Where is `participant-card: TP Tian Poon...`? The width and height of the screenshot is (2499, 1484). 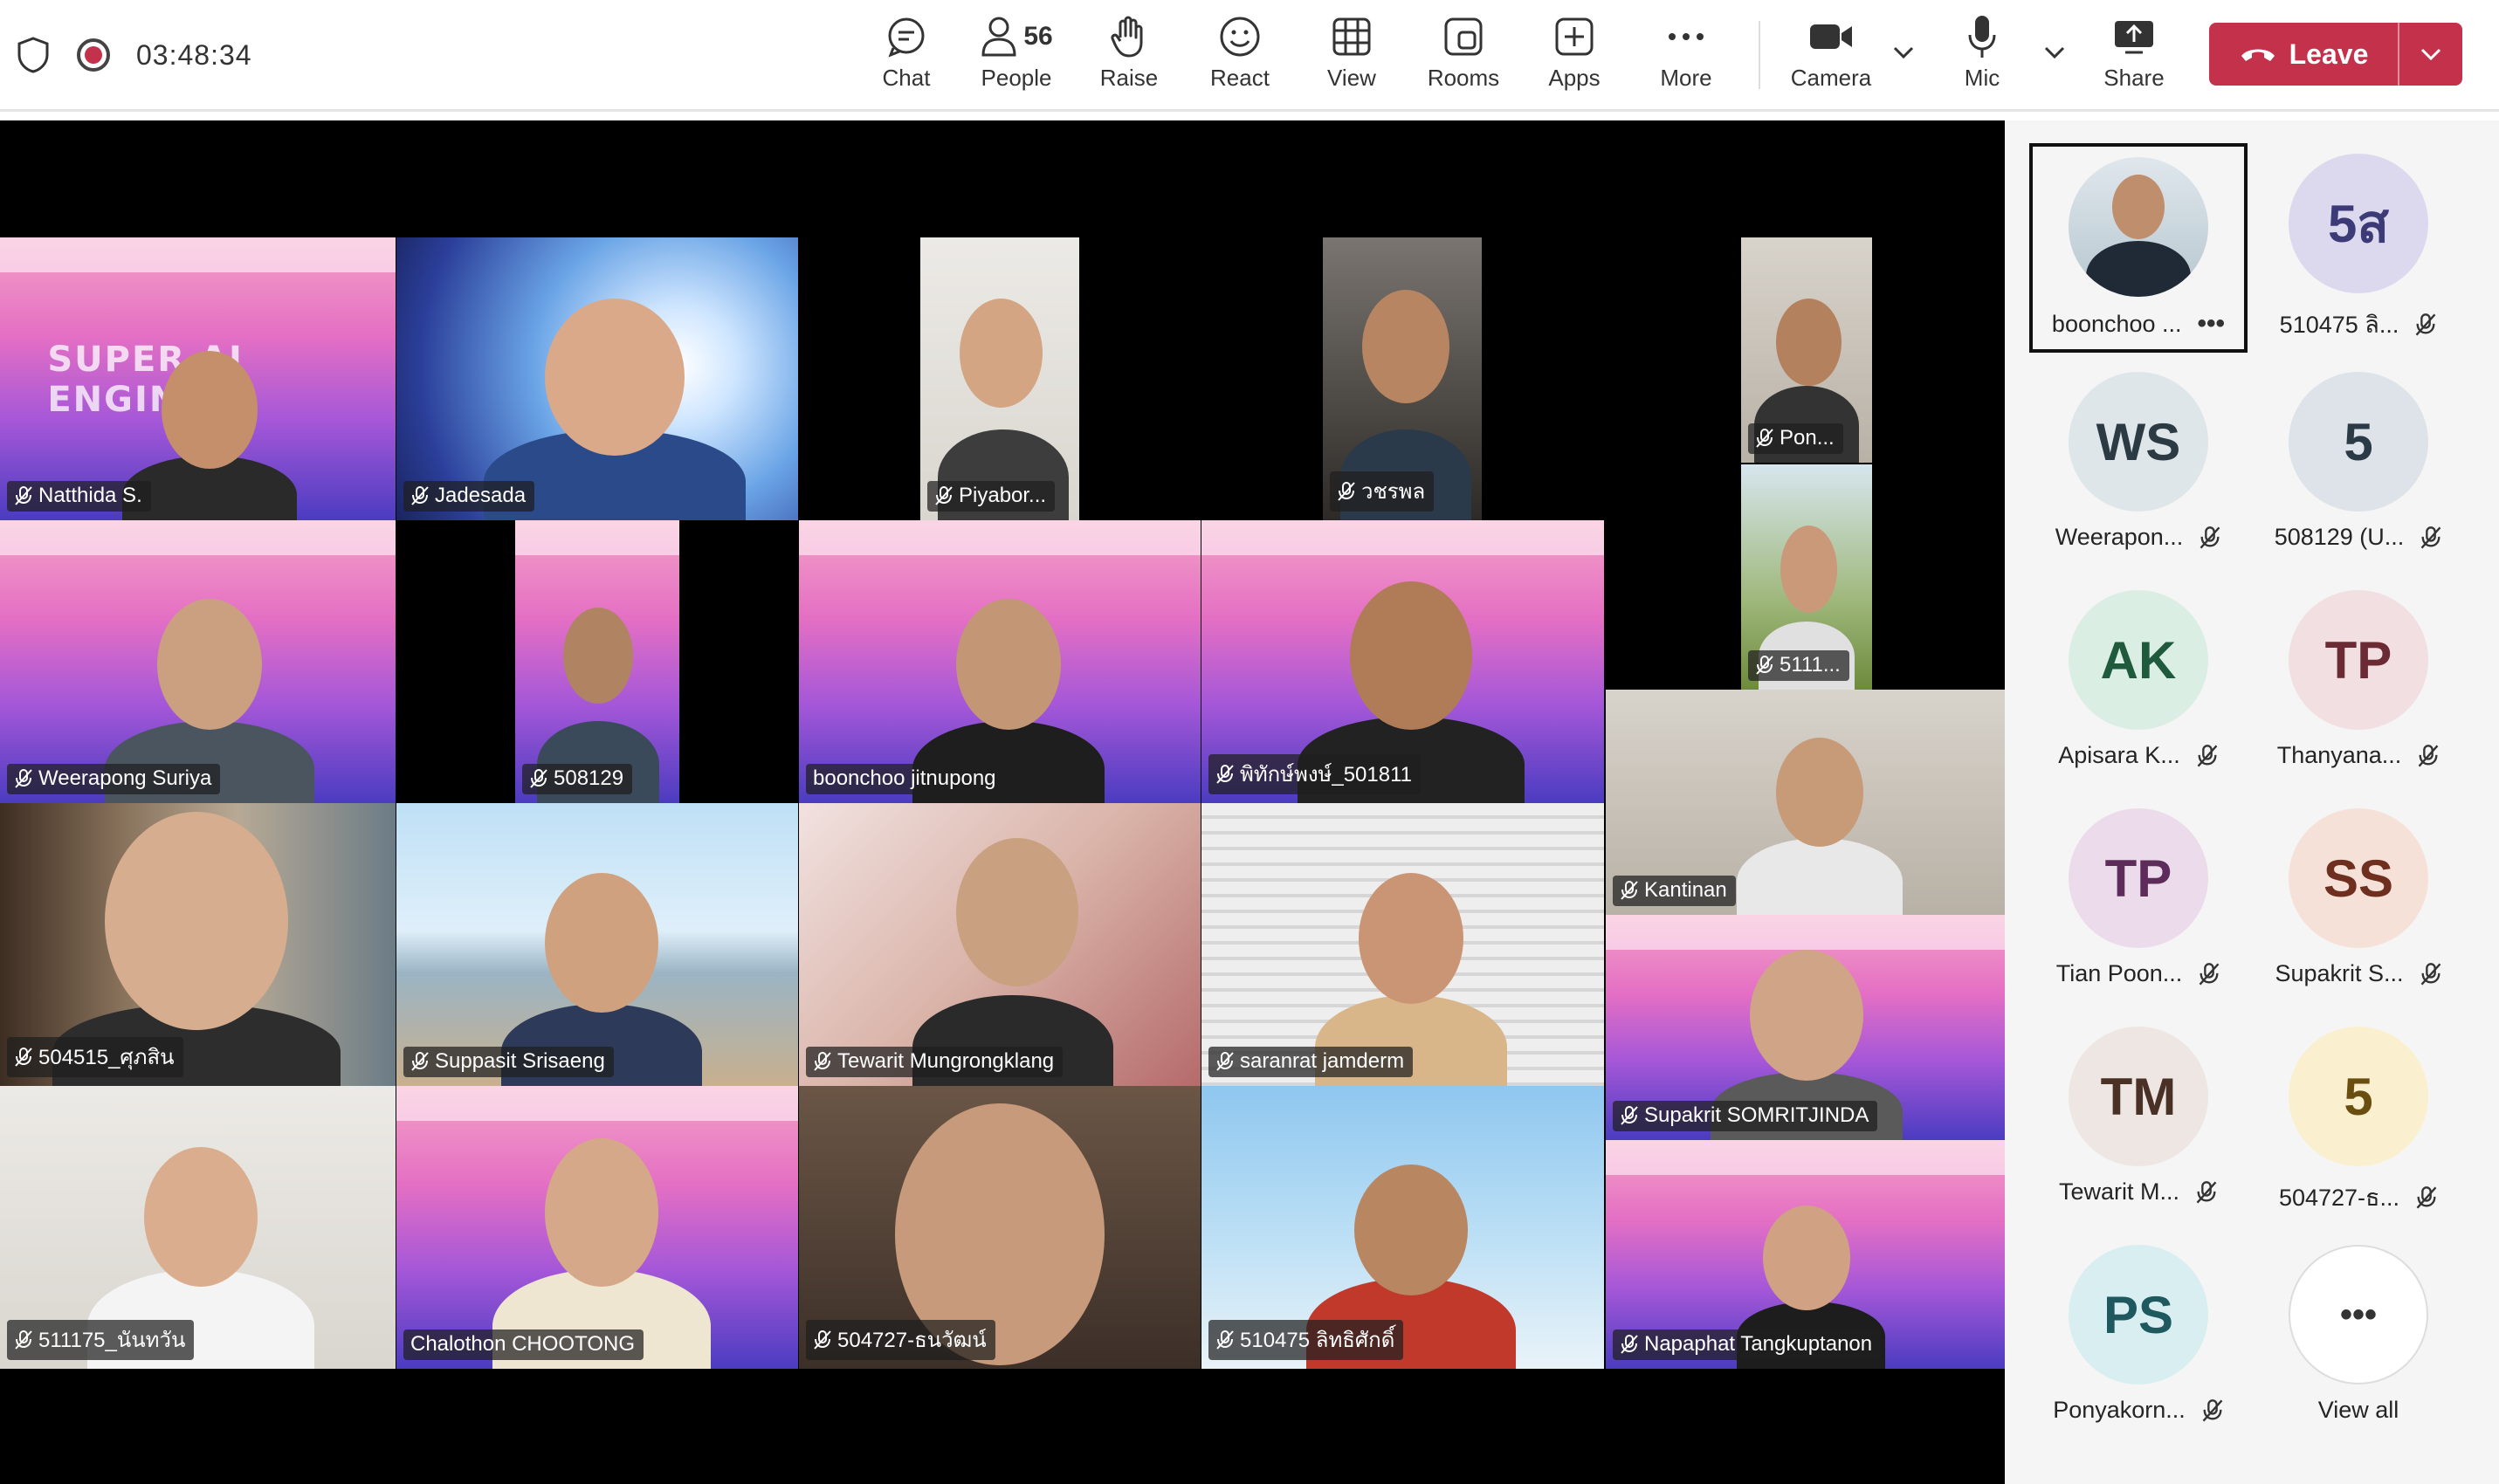 participant-card: TP Tian Poon... is located at coordinates (2138, 903).